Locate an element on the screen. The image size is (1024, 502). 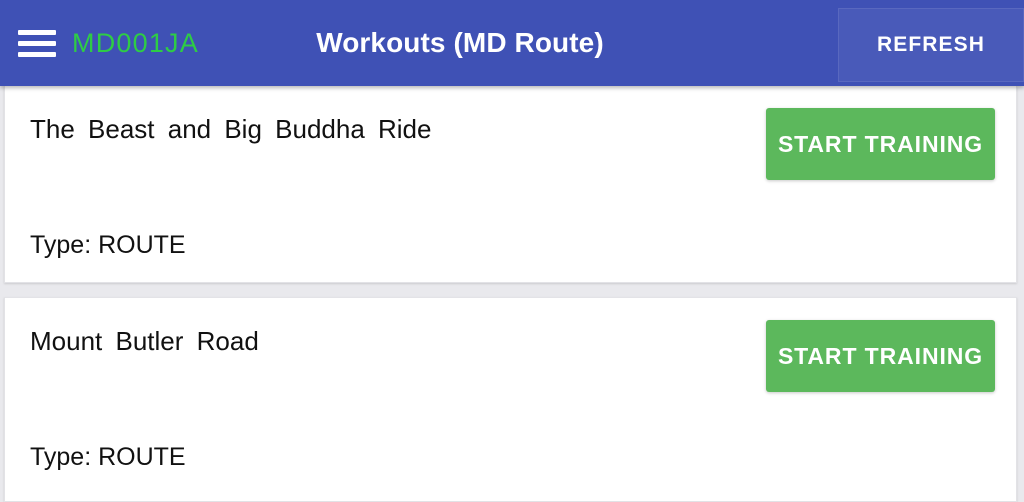
refresh-button: REFRESH is located at coordinates (931, 45).